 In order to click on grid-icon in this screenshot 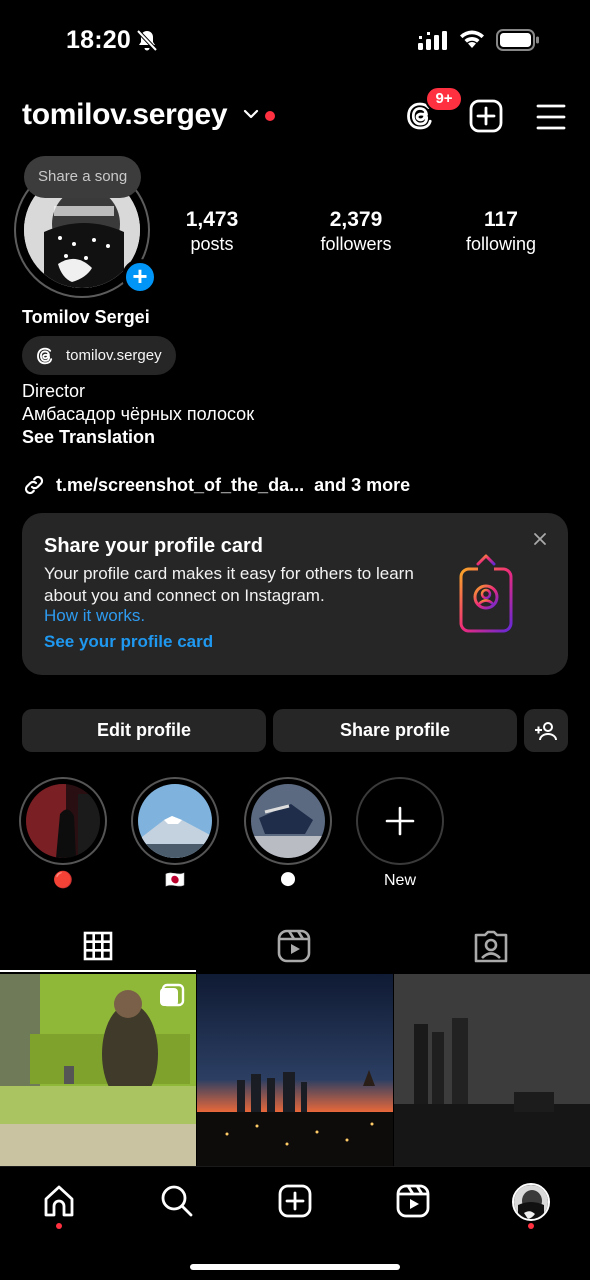, I will do `click(98, 946)`.